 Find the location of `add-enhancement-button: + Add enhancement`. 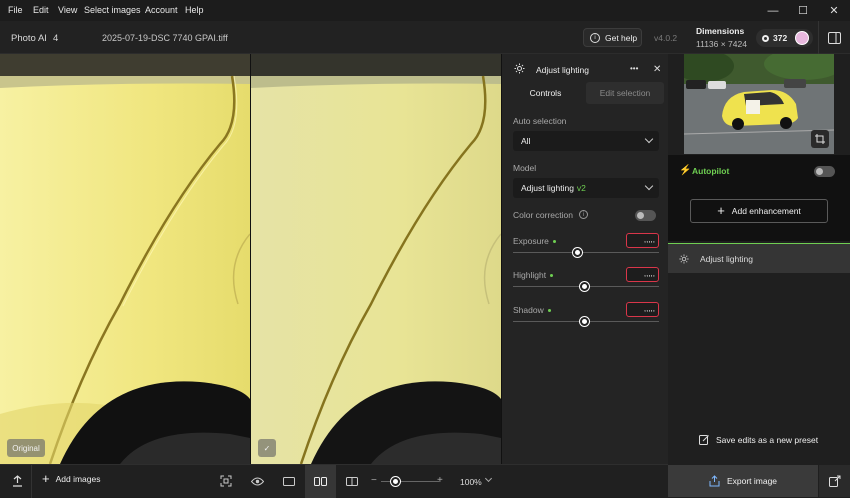

add-enhancement-button: + Add enhancement is located at coordinates (759, 211).